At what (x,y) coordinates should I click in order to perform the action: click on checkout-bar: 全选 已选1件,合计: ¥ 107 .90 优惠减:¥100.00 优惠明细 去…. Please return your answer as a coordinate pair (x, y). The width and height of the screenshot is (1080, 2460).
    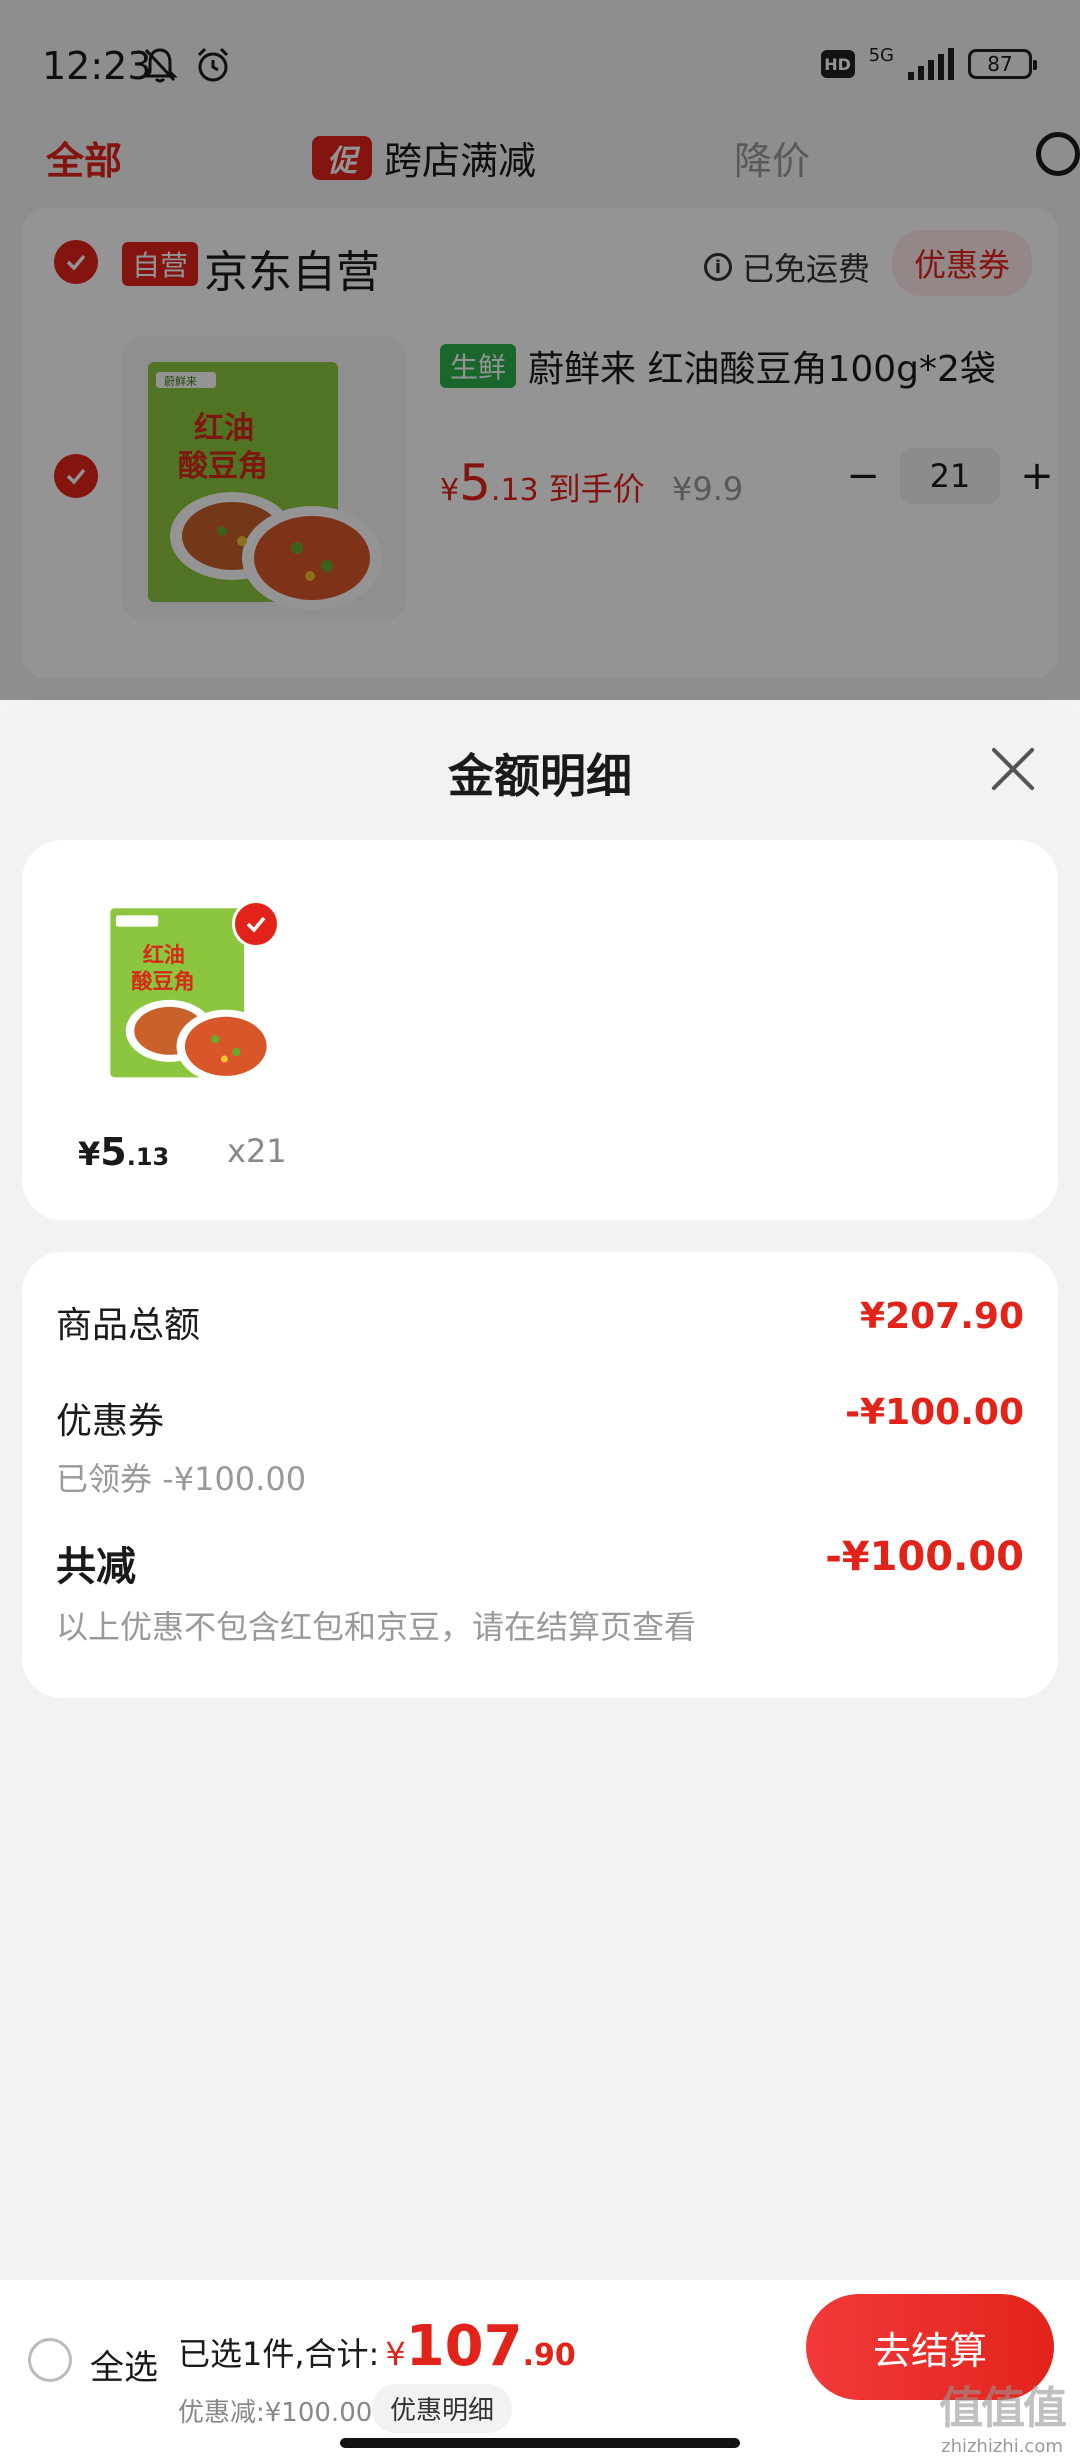
    Looking at the image, I should click on (540, 2370).